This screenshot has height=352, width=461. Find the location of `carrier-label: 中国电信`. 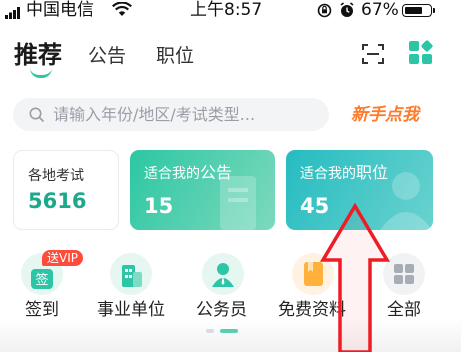

carrier-label: 中国电信 is located at coordinates (60, 10).